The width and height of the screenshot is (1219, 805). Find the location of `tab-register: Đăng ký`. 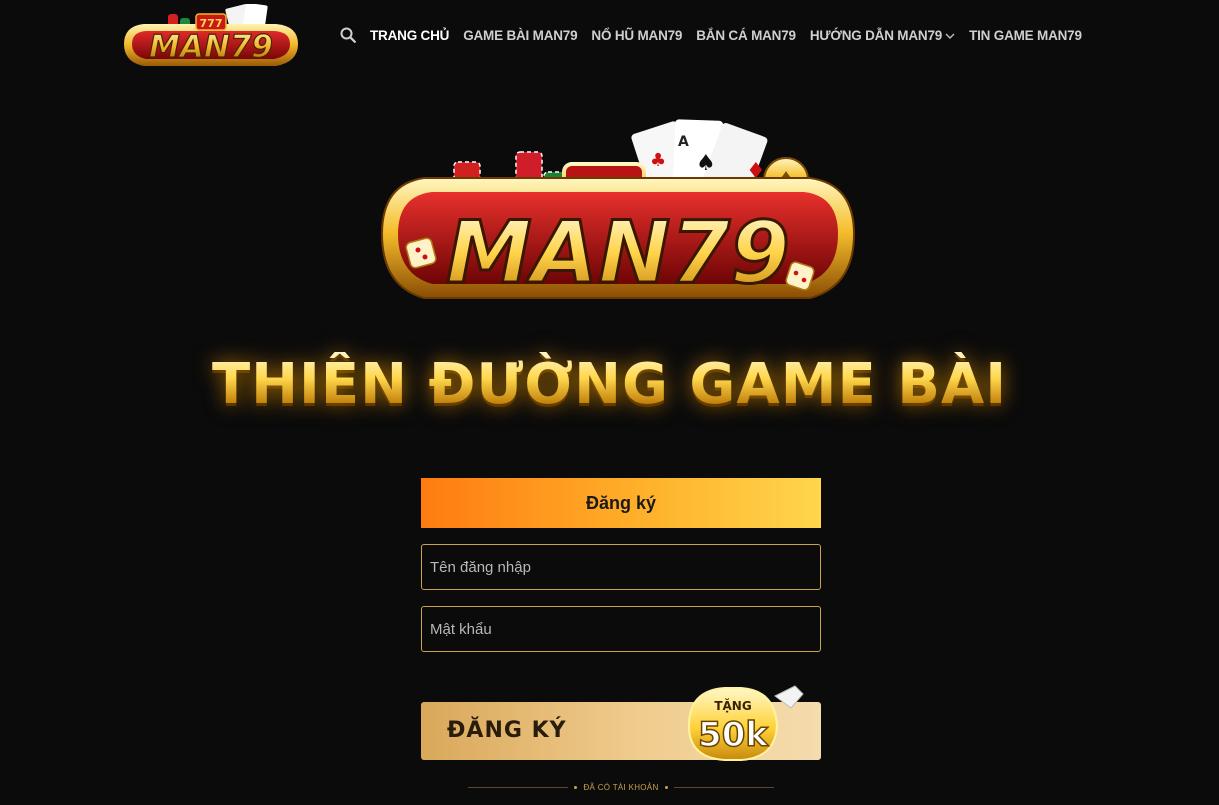

tab-register: Đăng ký is located at coordinates (621, 503).